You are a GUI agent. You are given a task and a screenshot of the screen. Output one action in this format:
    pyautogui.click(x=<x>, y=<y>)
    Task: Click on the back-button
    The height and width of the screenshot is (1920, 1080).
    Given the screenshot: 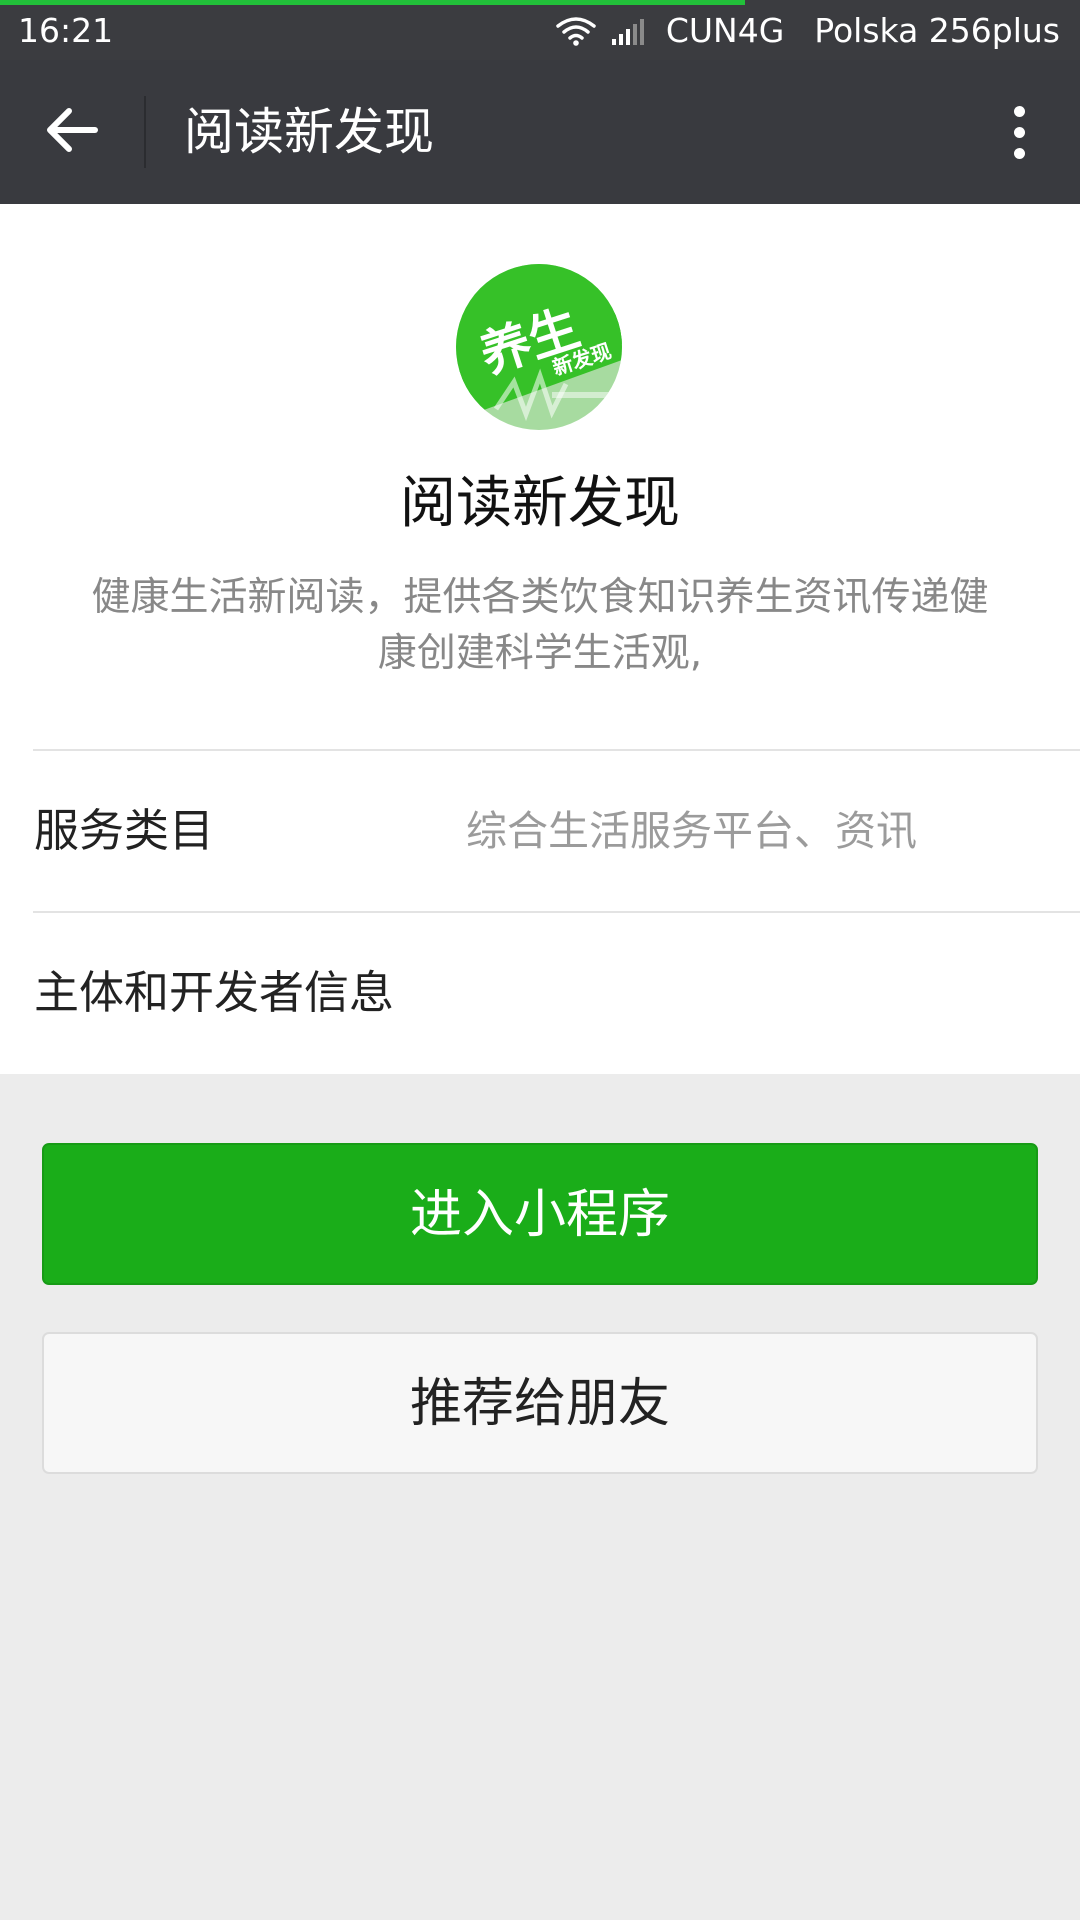 What is the action you would take?
    pyautogui.click(x=71, y=132)
    